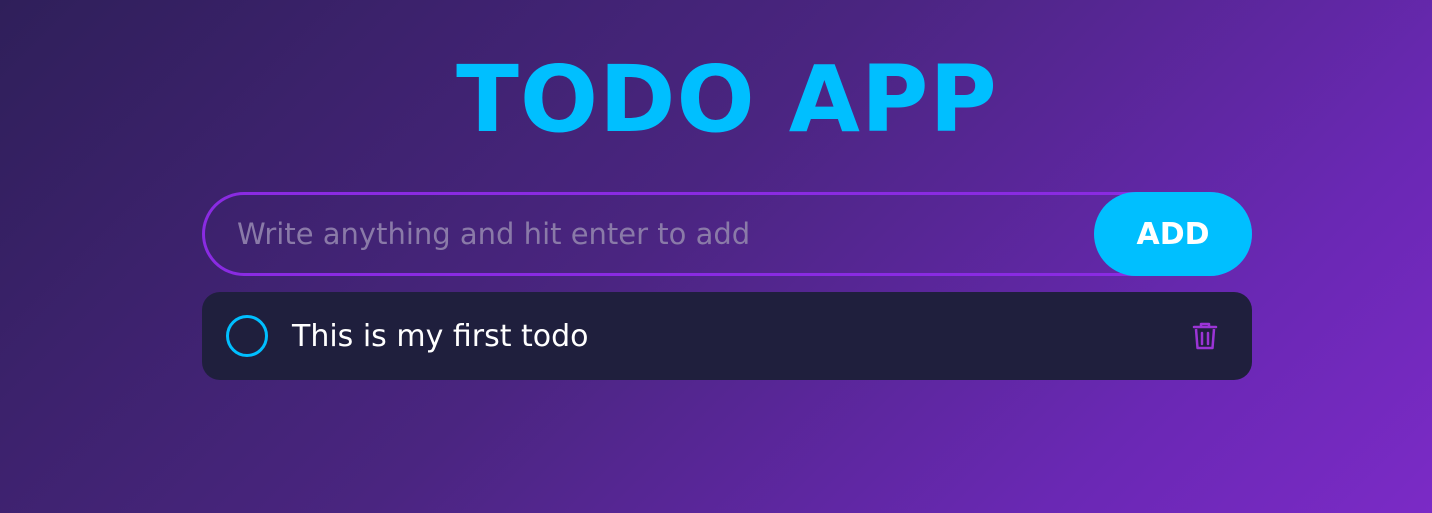 Image resolution: width=1432 pixels, height=513 pixels. Describe the element at coordinates (440, 336) in the screenshot. I see `todo-text: This is my first todo` at that location.